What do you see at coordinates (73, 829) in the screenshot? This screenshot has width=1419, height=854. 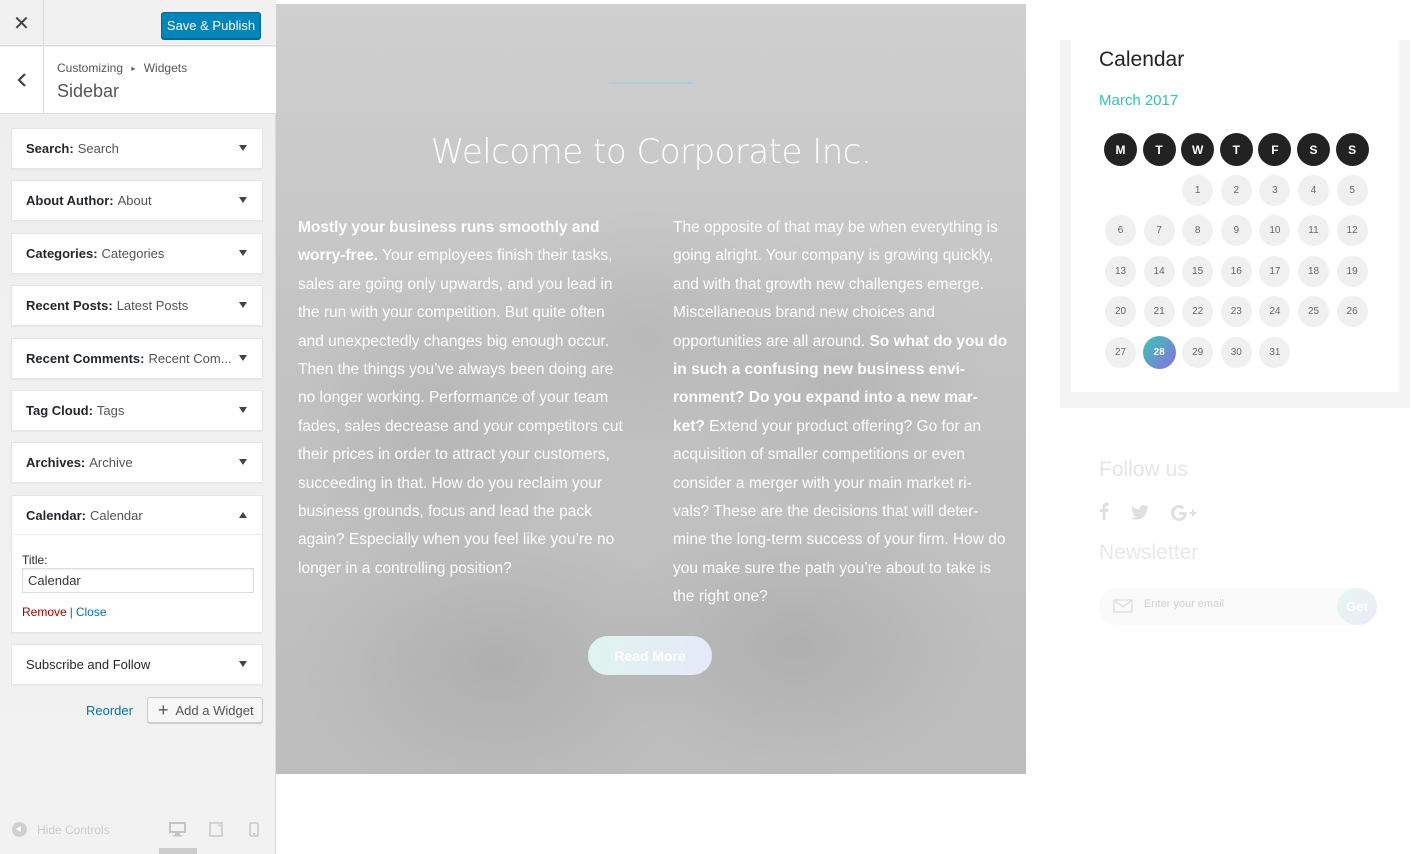 I see `hide-controls-label: Hide Controls` at bounding box center [73, 829].